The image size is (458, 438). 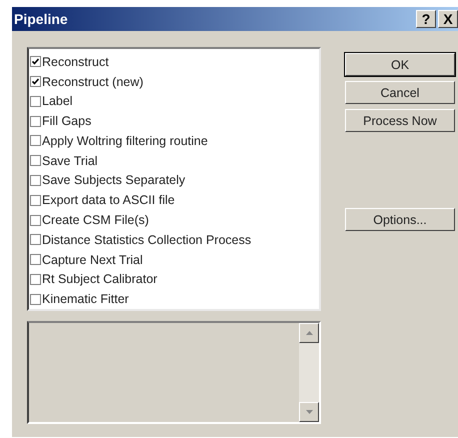 What do you see at coordinates (85, 299) in the screenshot?
I see `pipeline-item-label: Kinematic Fitter` at bounding box center [85, 299].